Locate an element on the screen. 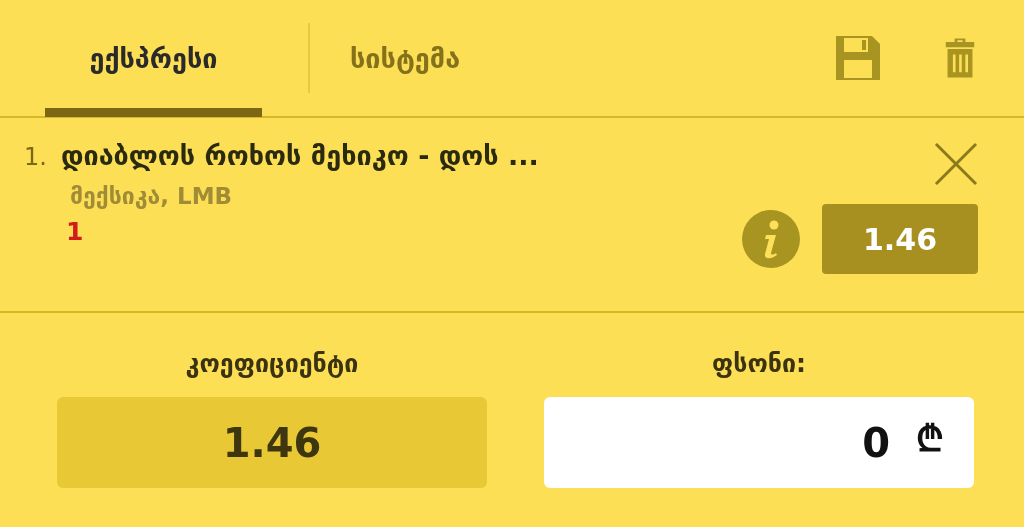  info-icon is located at coordinates (771, 239).